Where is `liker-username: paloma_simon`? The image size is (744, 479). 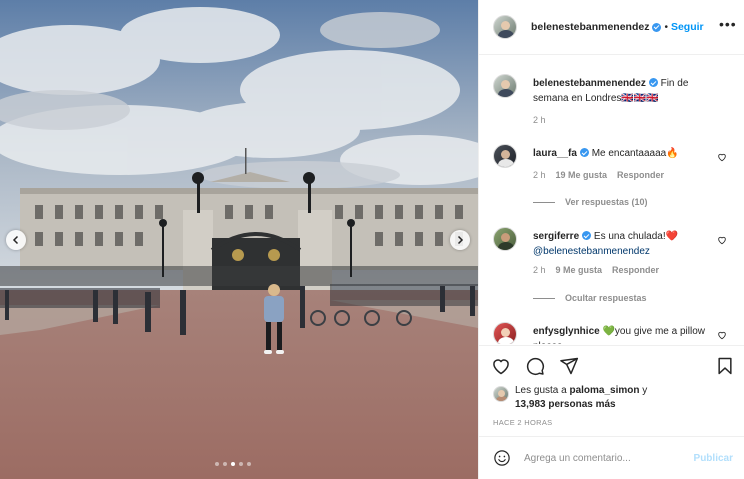 liker-username: paloma_simon is located at coordinates (604, 390).